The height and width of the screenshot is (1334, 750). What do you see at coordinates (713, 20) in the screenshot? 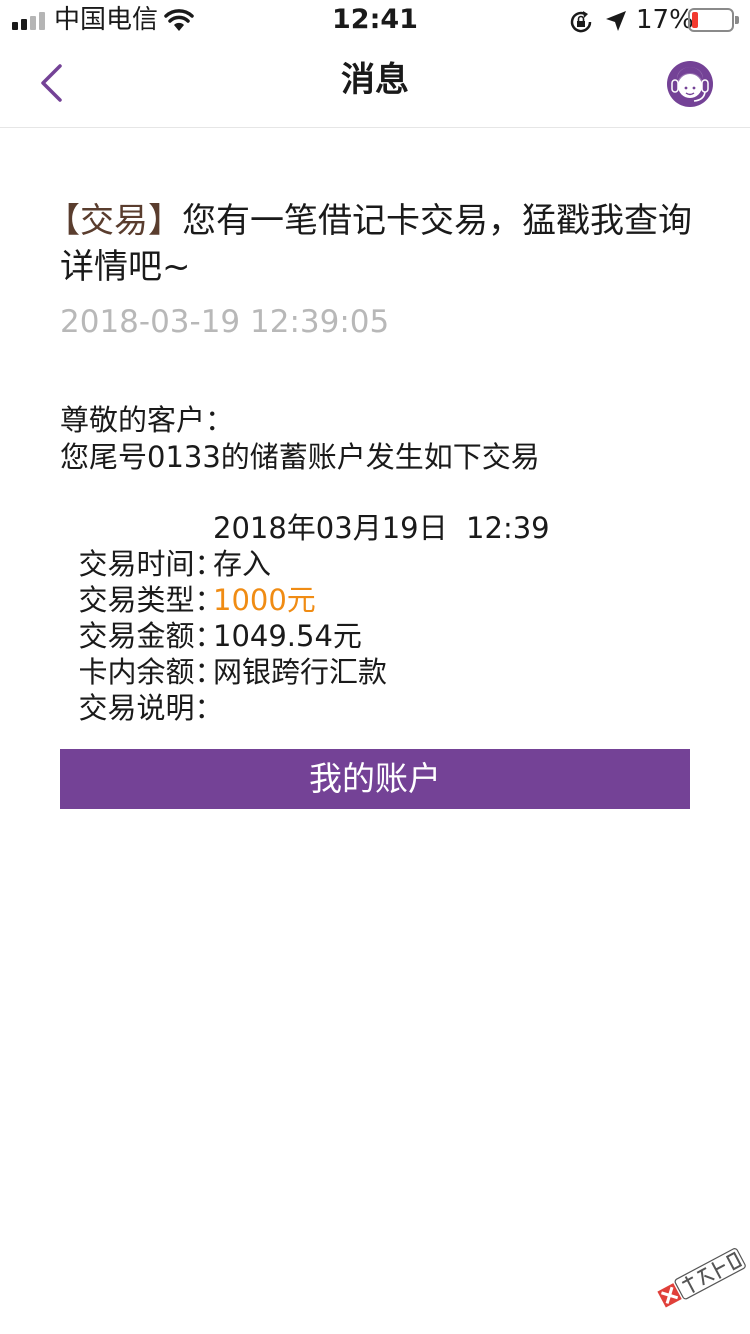
I see `battery-icon` at bounding box center [713, 20].